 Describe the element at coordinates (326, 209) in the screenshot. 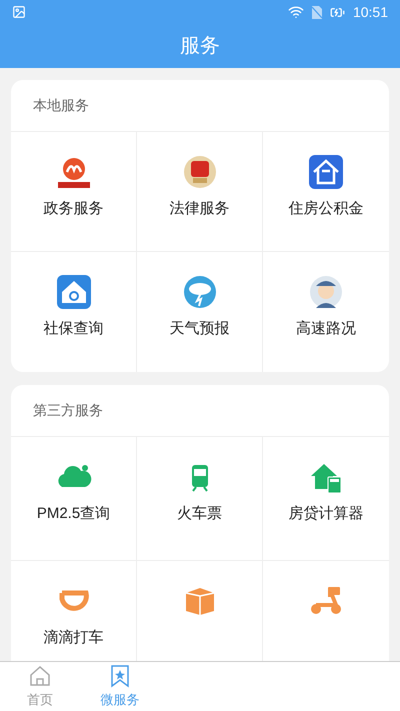

I see `service-label: 住房公积金` at that location.